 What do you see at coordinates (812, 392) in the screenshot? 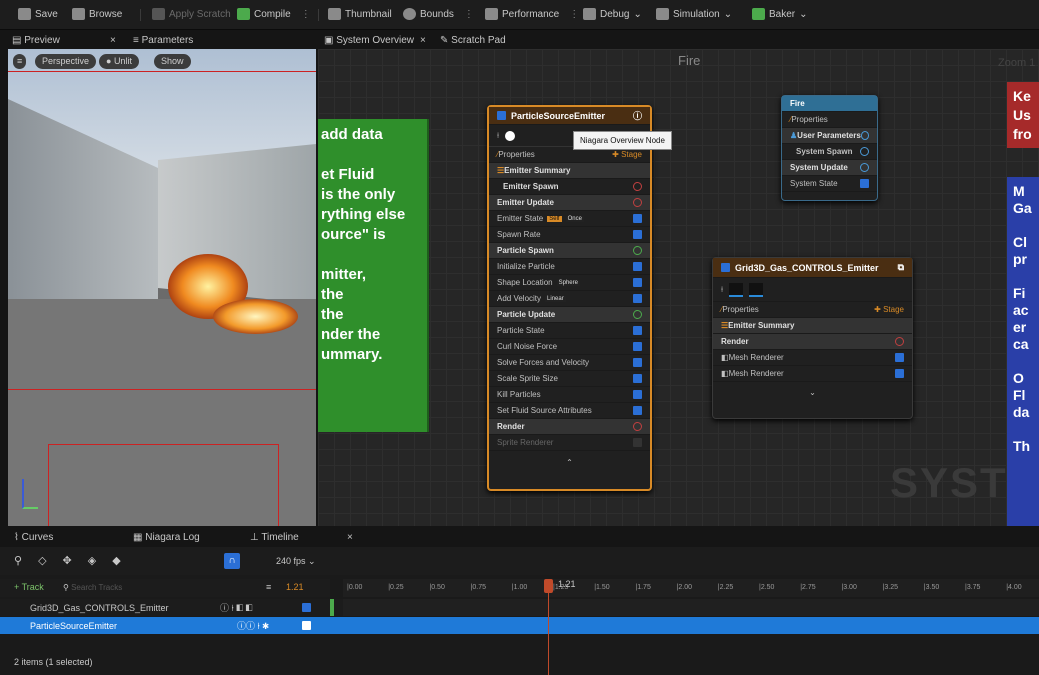
I see `expand-chevron-icon: ⌄` at bounding box center [812, 392].